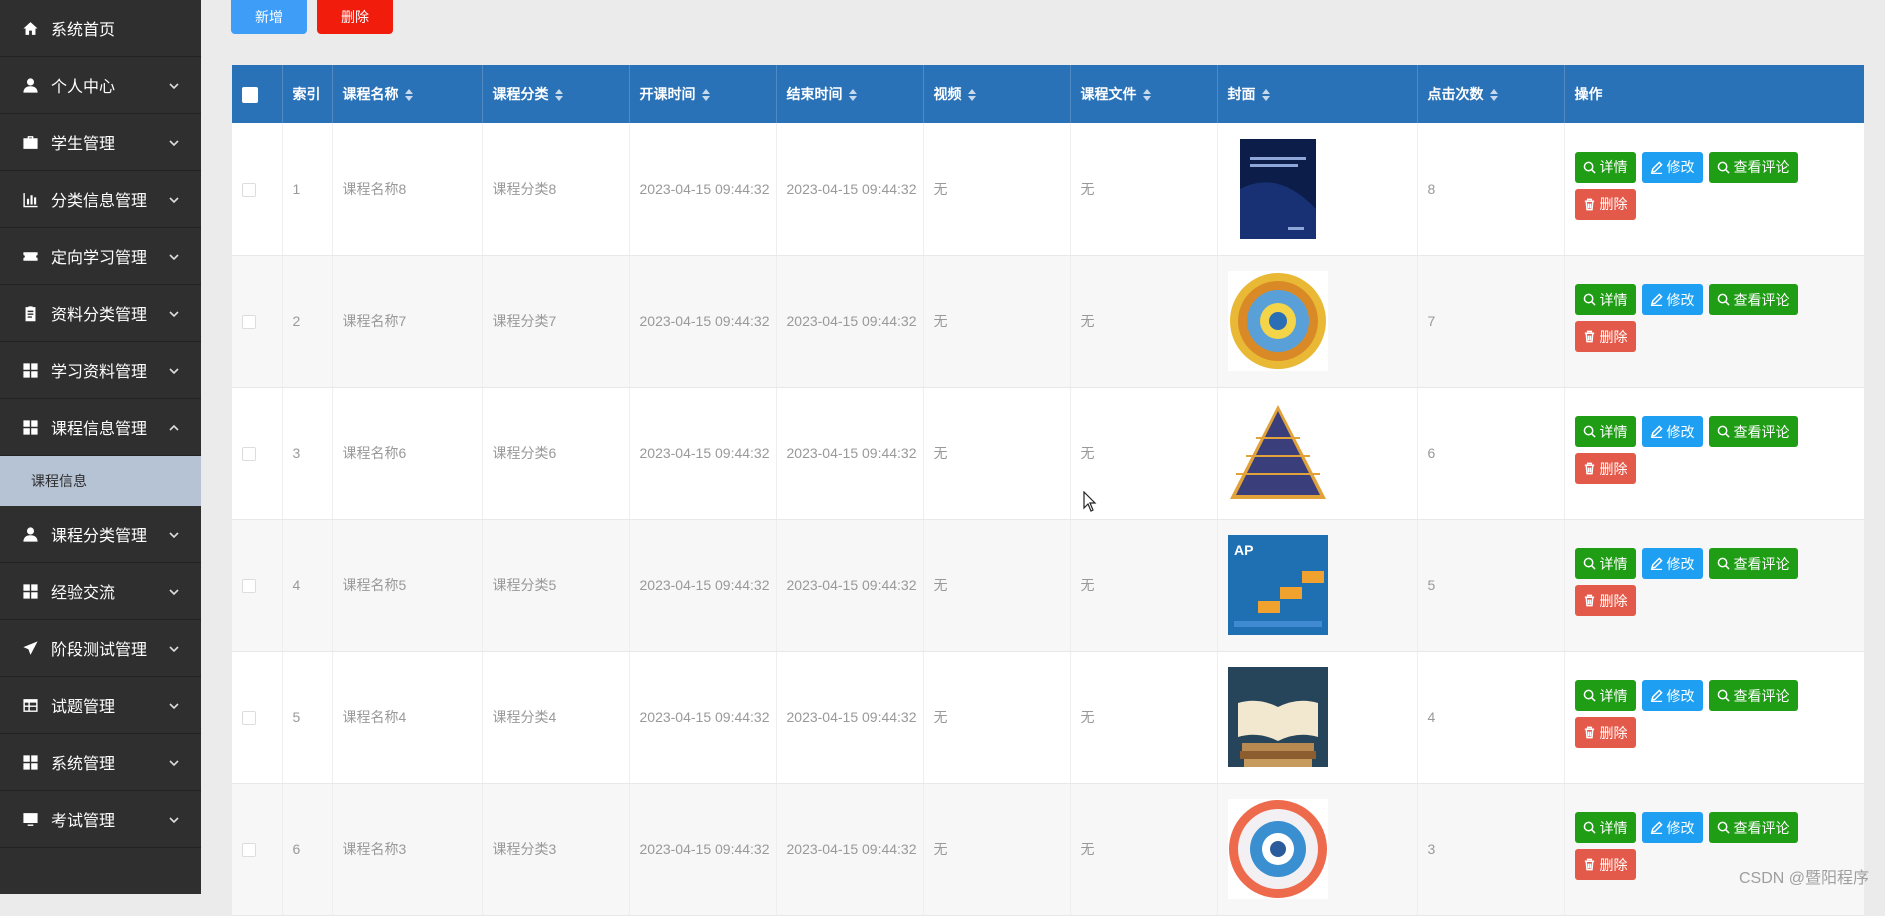  I want to click on sidebar-item-label: 试题管理, so click(83, 707).